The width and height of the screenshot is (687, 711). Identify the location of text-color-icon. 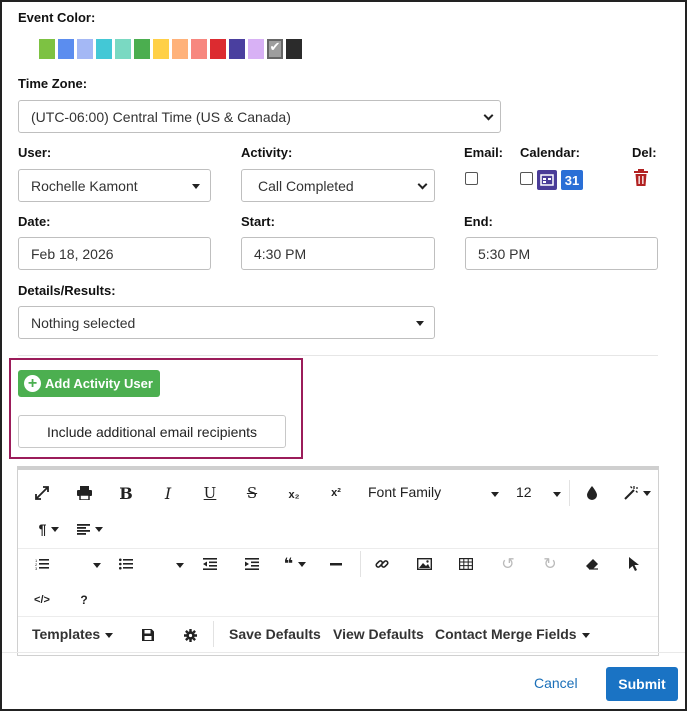
(592, 493).